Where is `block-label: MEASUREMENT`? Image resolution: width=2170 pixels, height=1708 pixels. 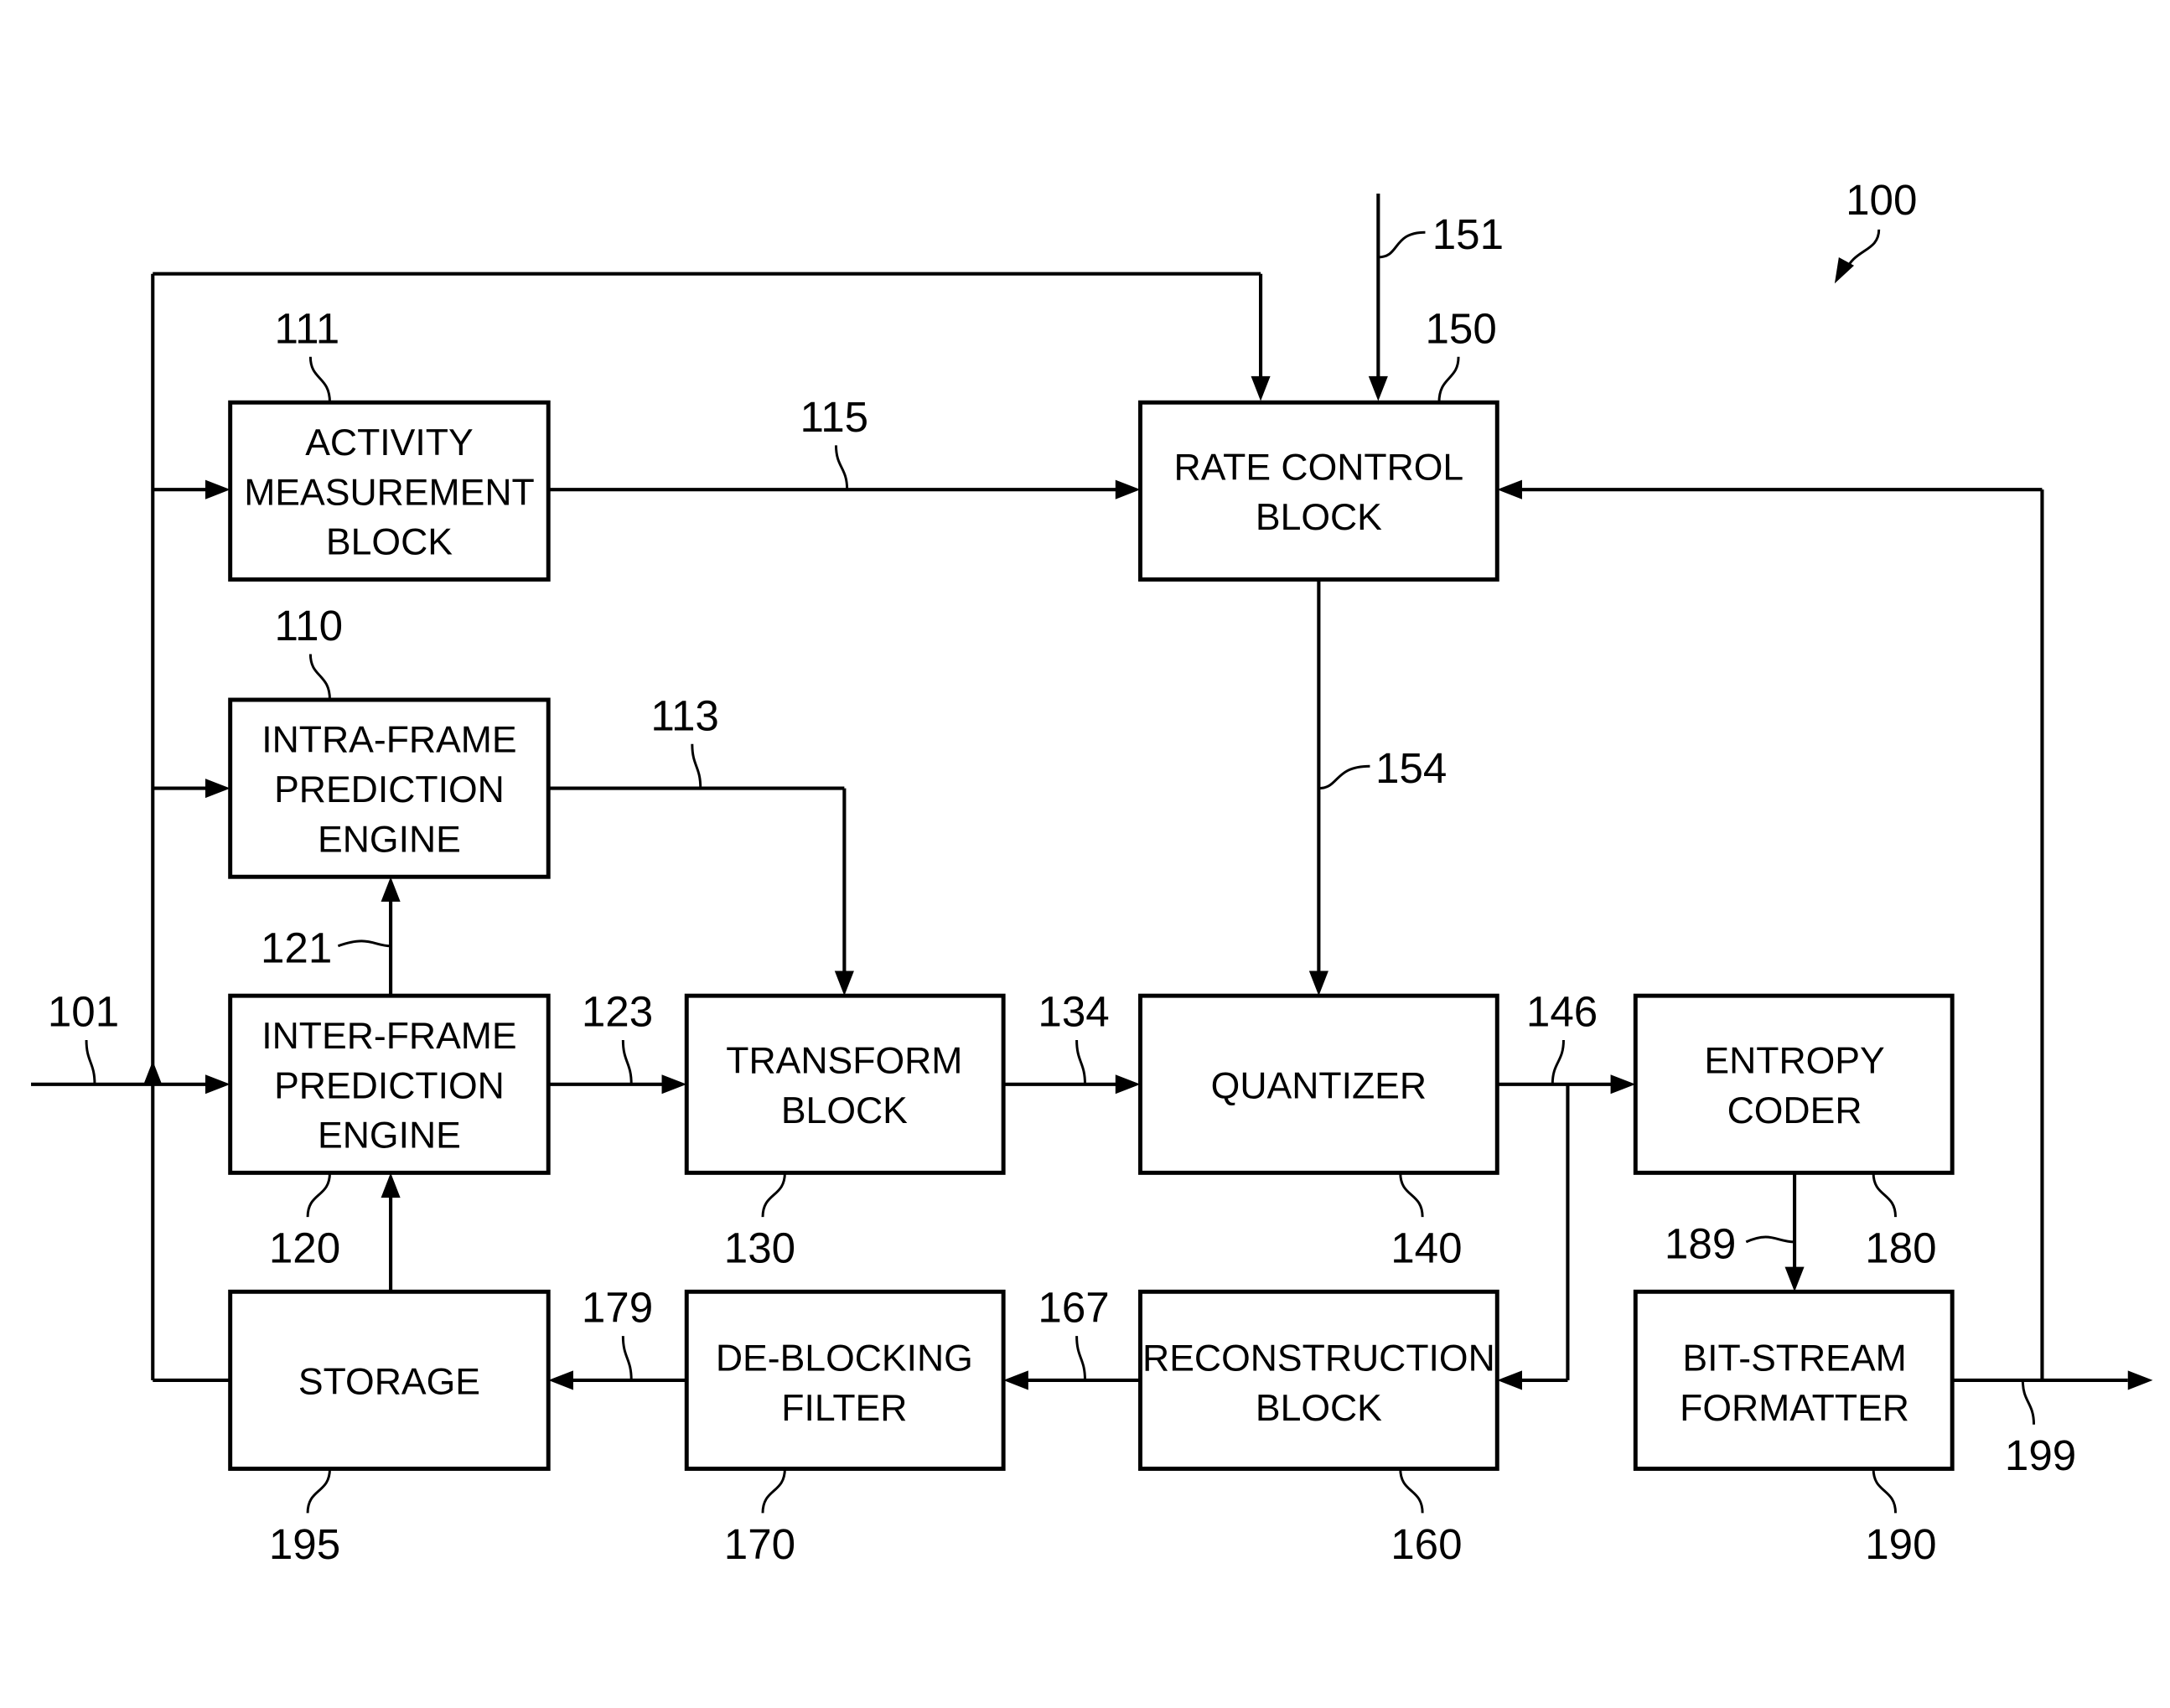 block-label: MEASUREMENT is located at coordinates (389, 493).